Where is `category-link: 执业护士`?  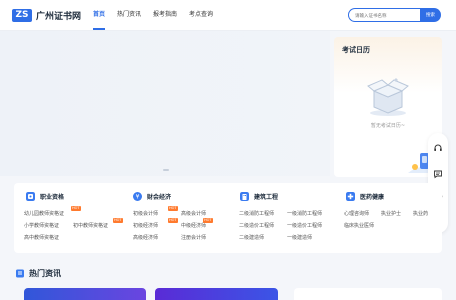
category-link: 执业护士 is located at coordinates (391, 213).